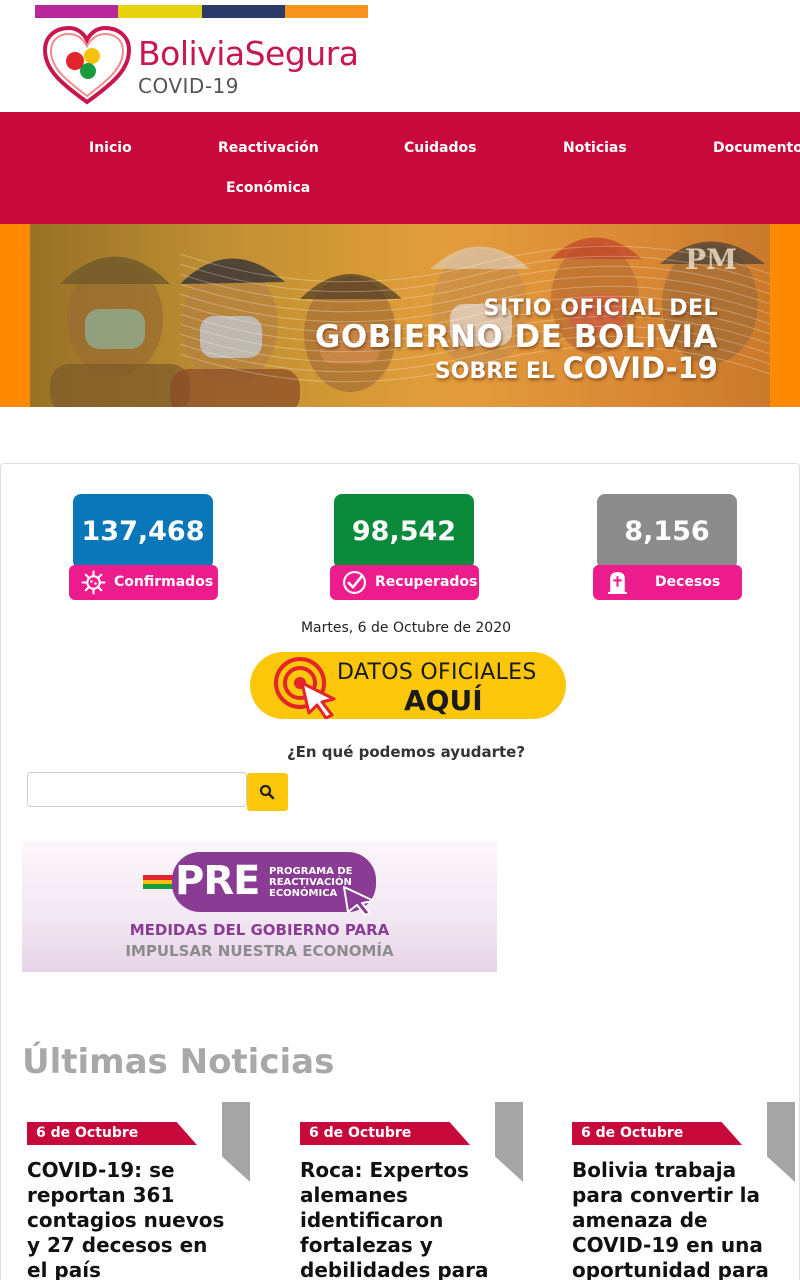  Describe the element at coordinates (305, 688) in the screenshot. I see `target-click-icon` at that location.